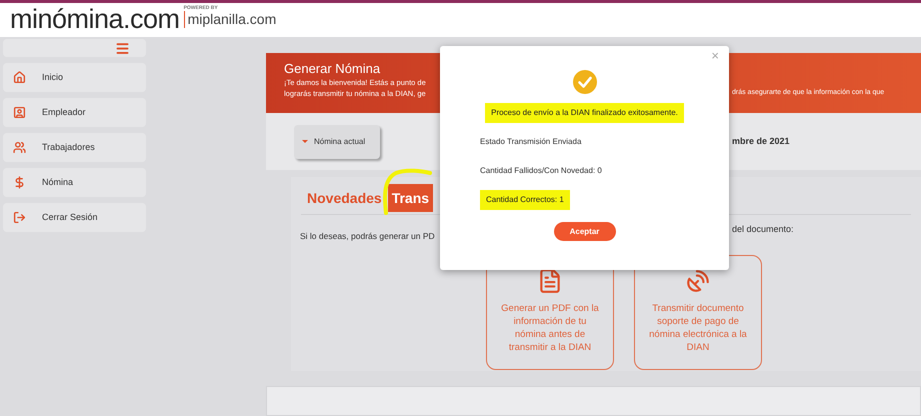  What do you see at coordinates (74, 112) in the screenshot?
I see `sidebar-item: Empleador` at bounding box center [74, 112].